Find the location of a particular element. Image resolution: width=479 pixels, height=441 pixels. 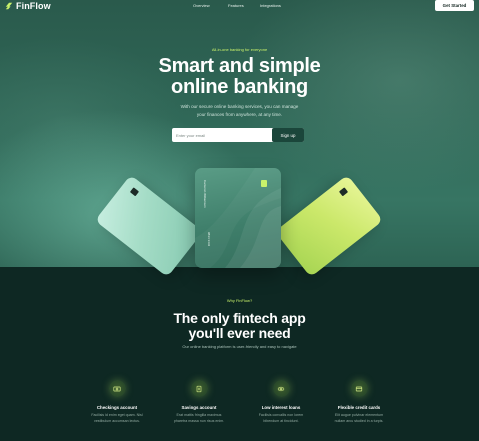

why-eyebrow: Why FinFlow? is located at coordinates (239, 300).